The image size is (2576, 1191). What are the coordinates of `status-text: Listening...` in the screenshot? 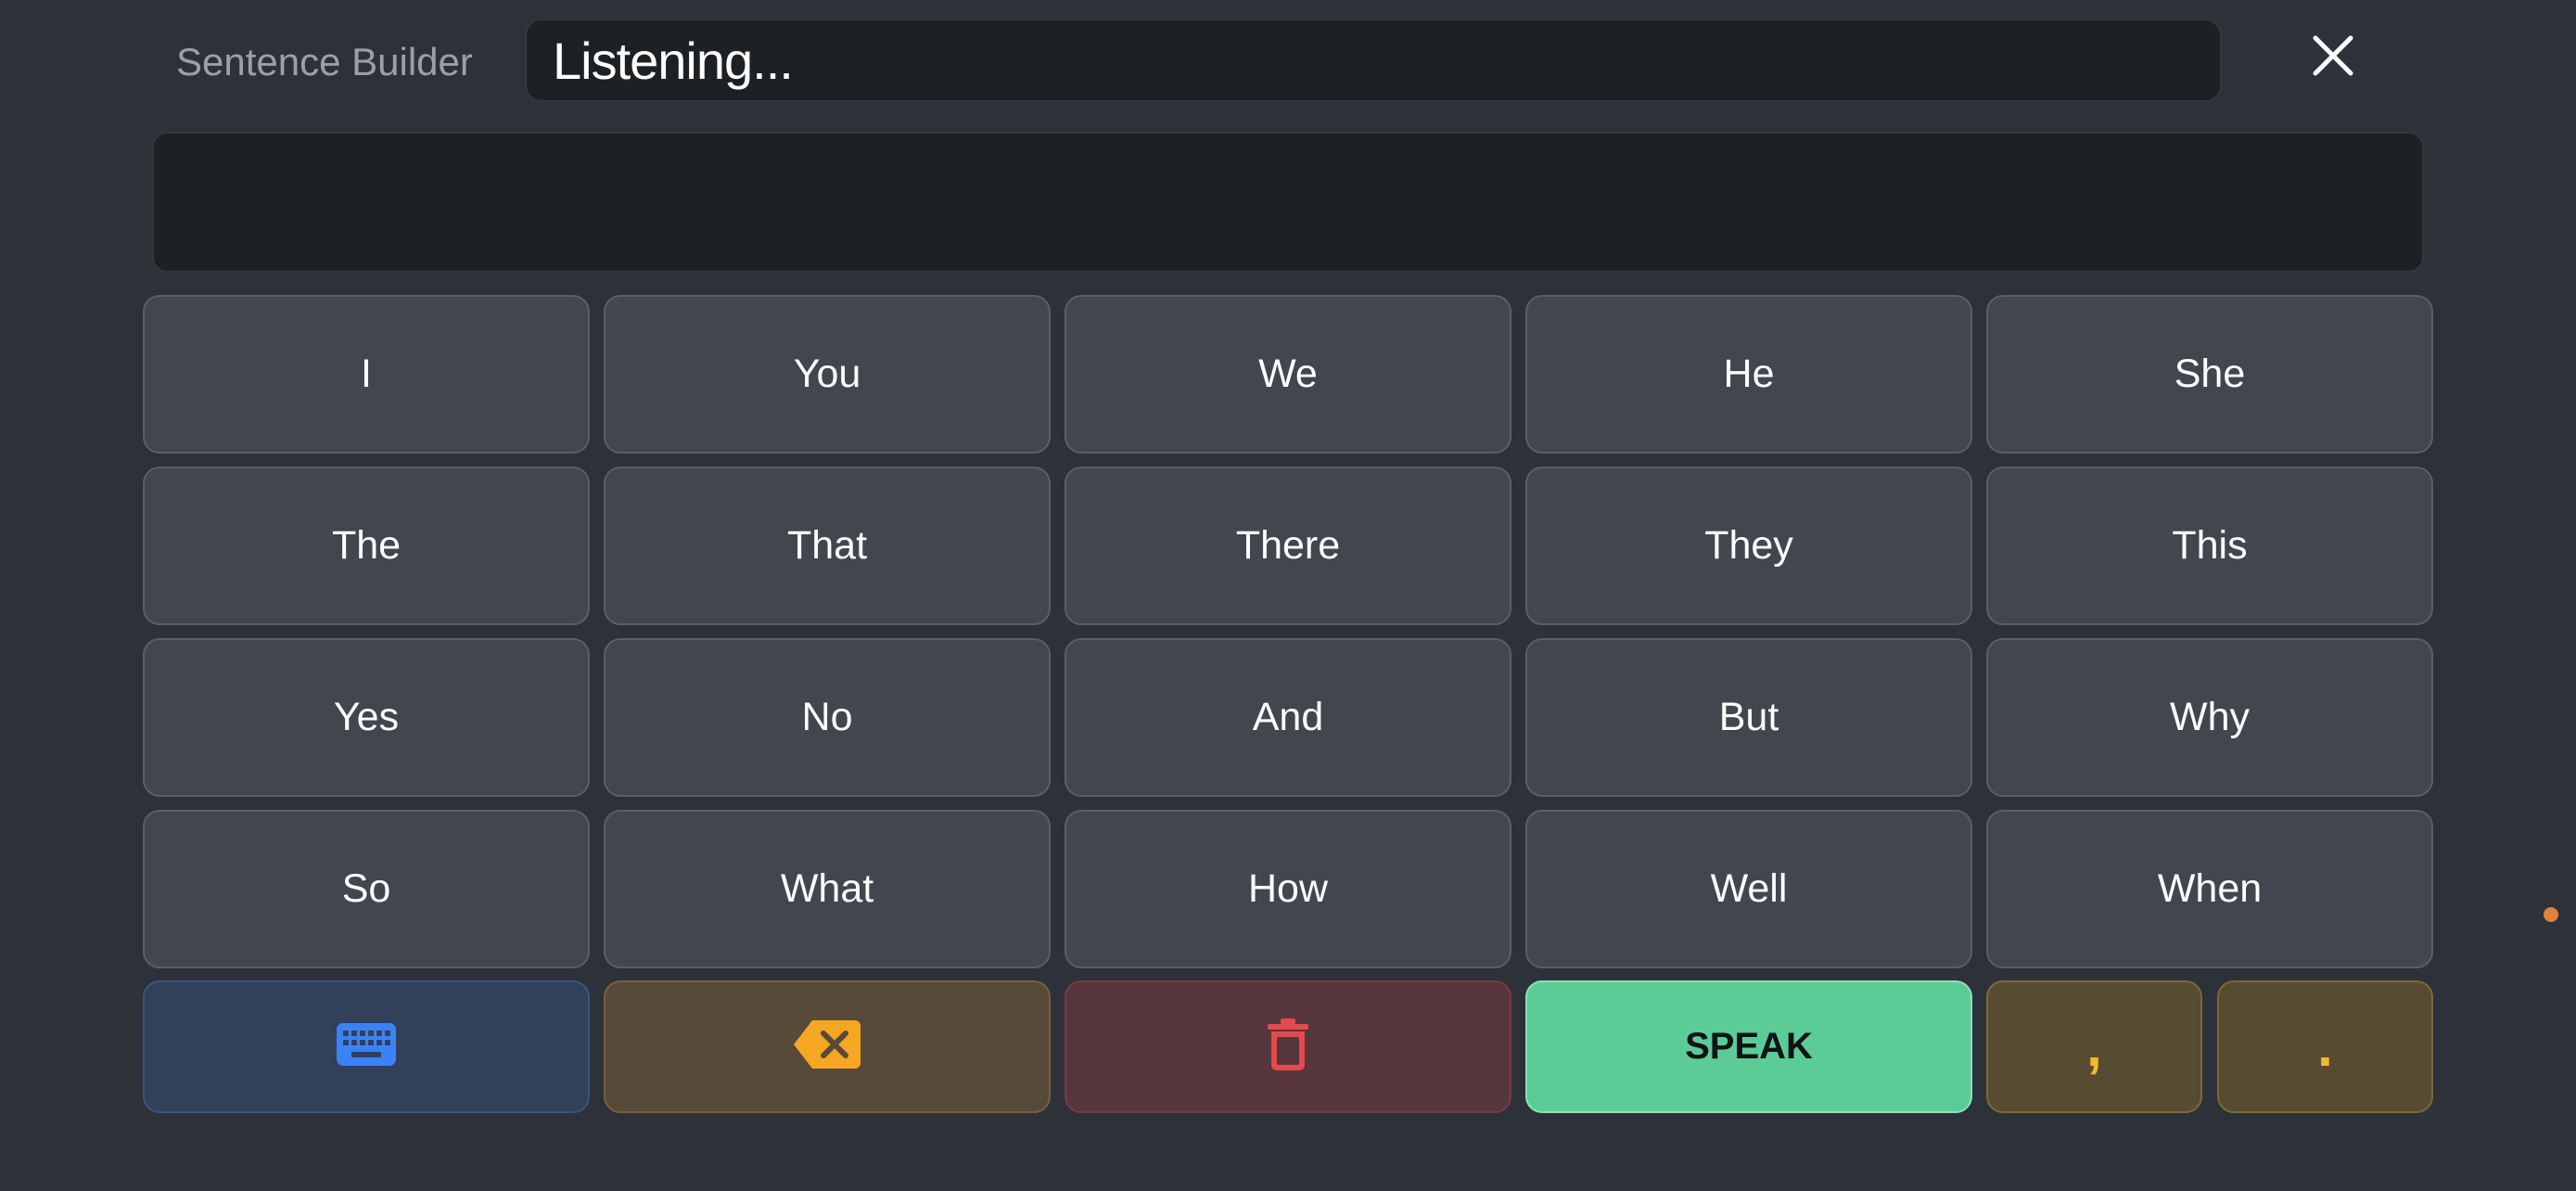 It's located at (673, 60).